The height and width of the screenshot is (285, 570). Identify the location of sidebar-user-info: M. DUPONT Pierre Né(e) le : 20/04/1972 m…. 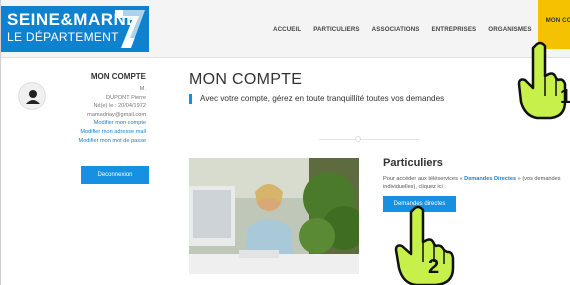
(112, 115).